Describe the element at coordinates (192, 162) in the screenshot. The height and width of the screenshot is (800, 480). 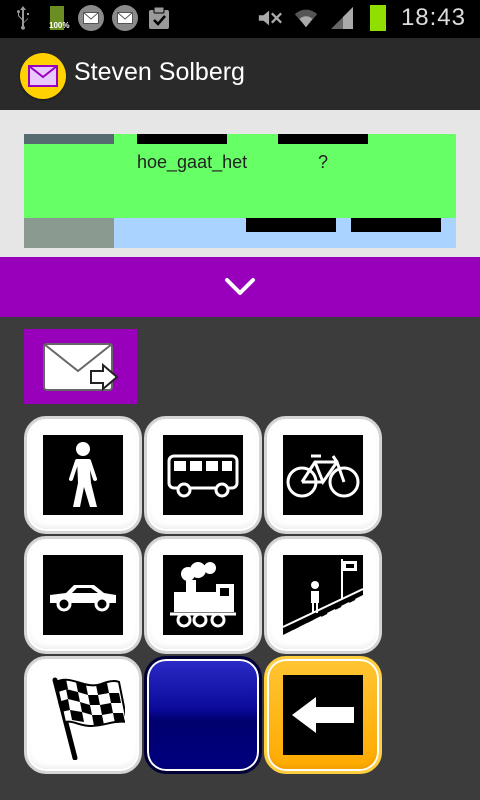
I see `message-word: hoe_gaat_het` at that location.